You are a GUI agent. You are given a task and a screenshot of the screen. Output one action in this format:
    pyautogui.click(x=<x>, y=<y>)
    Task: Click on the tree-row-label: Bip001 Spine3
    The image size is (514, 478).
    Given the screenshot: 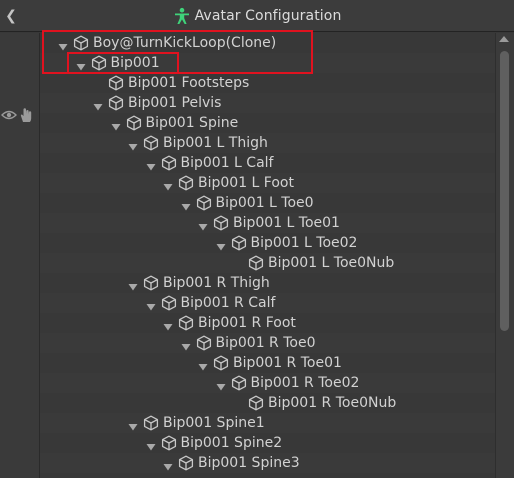 What is the action you would take?
    pyautogui.click(x=249, y=463)
    